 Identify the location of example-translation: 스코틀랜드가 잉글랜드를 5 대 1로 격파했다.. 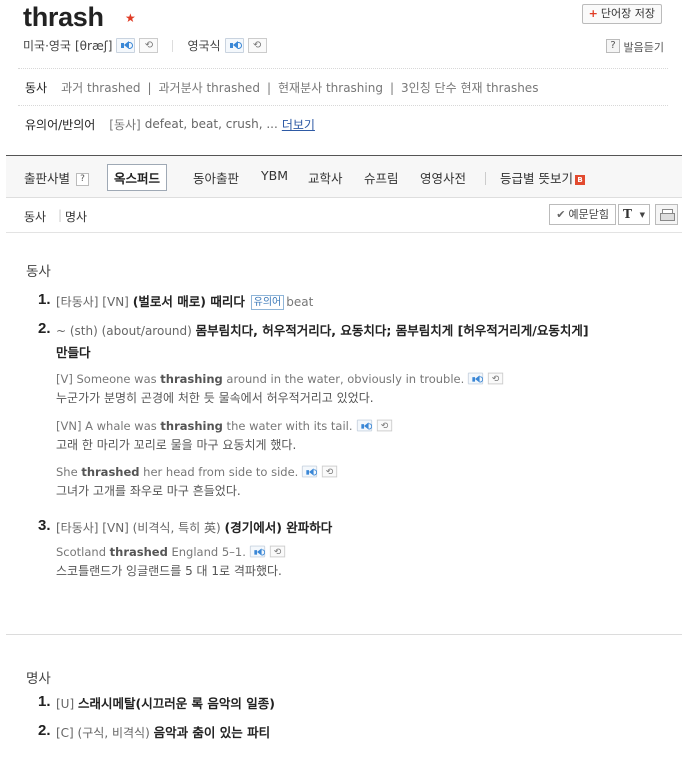
(169, 571).